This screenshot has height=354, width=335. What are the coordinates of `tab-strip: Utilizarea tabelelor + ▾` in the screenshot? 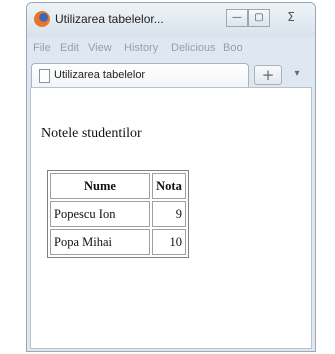 It's located at (171, 74).